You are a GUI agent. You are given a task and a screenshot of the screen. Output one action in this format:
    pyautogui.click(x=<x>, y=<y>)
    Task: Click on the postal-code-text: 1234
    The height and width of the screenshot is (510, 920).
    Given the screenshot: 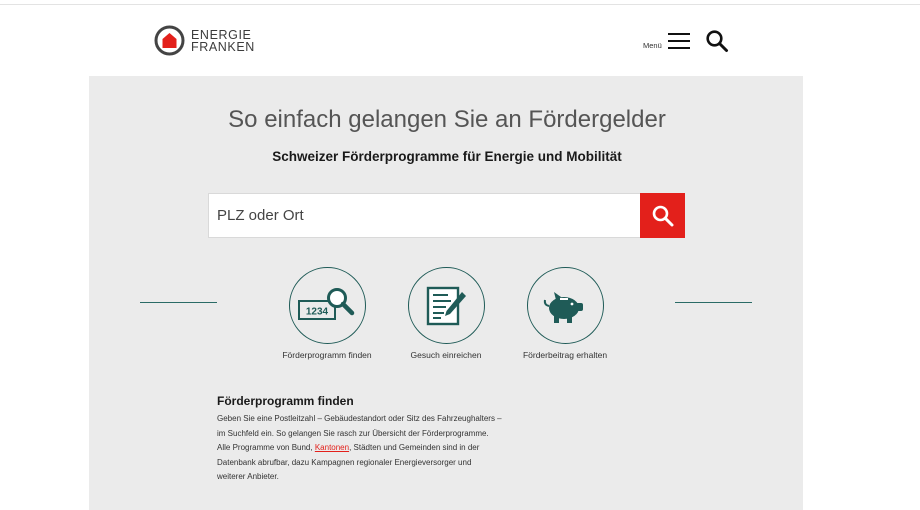 What is the action you would take?
    pyautogui.click(x=317, y=311)
    